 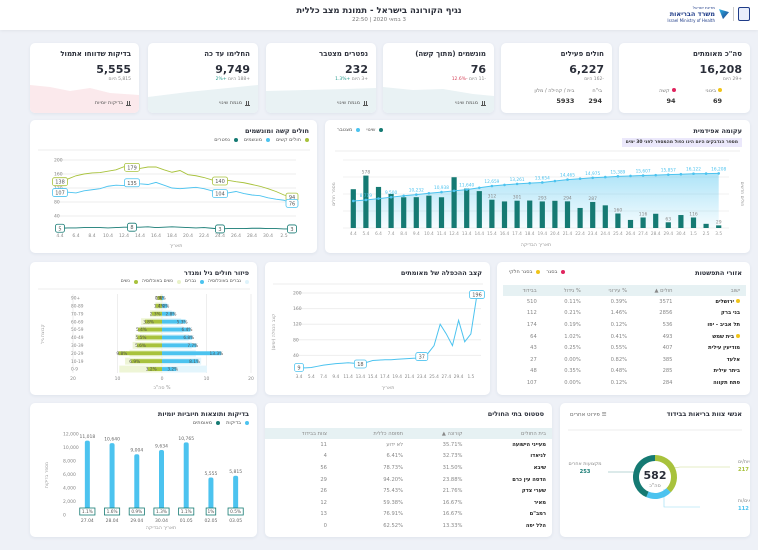 What do you see at coordinates (132, 184) in the screenshot?
I see `data-label: 135` at bounding box center [132, 184].